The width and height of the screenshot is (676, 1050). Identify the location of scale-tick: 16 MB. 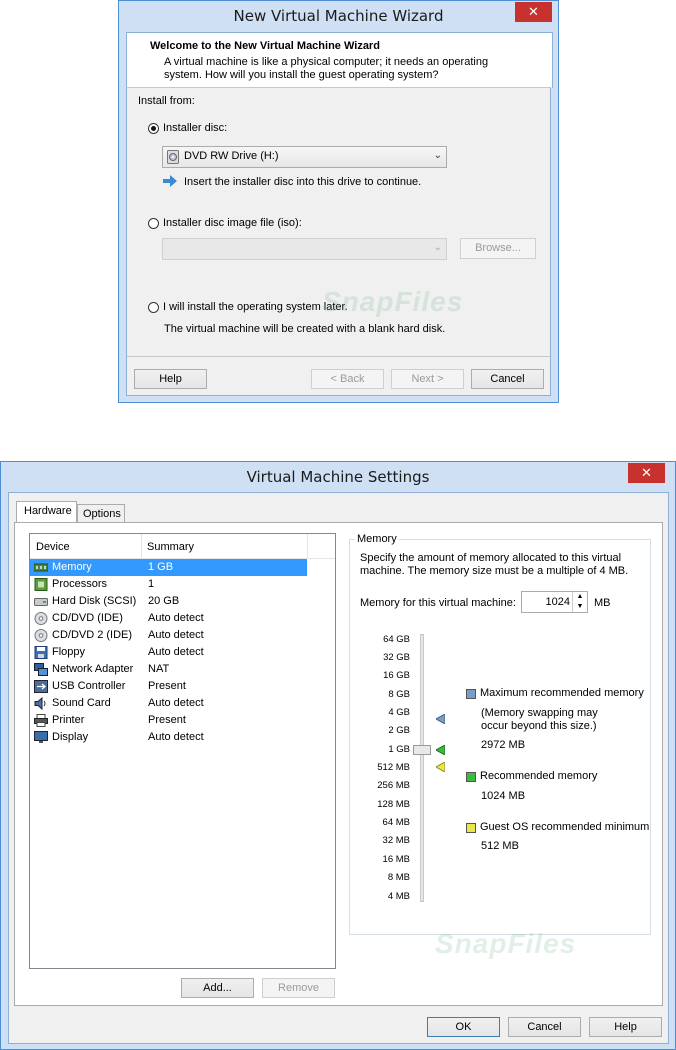
(396, 859).